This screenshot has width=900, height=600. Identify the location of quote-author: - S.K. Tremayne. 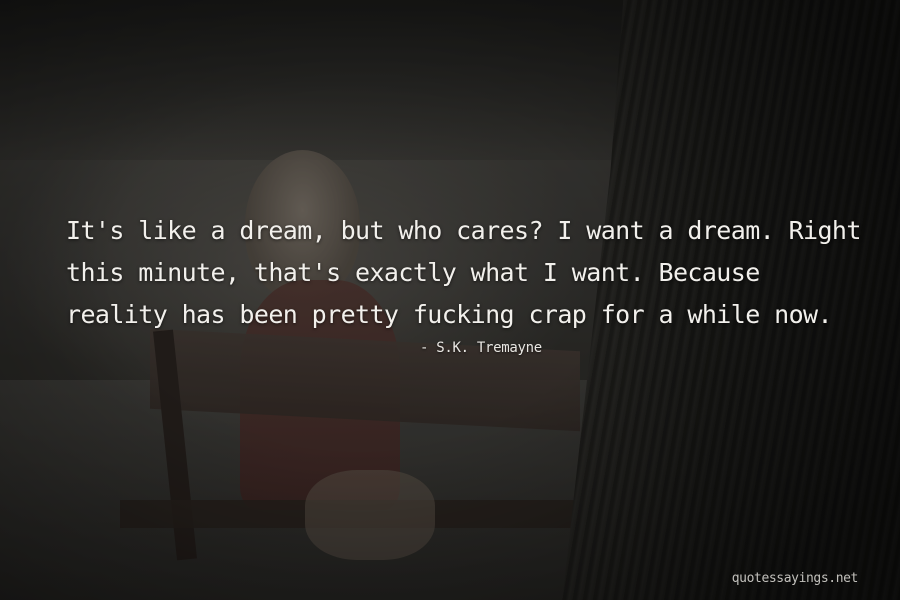
(481, 348).